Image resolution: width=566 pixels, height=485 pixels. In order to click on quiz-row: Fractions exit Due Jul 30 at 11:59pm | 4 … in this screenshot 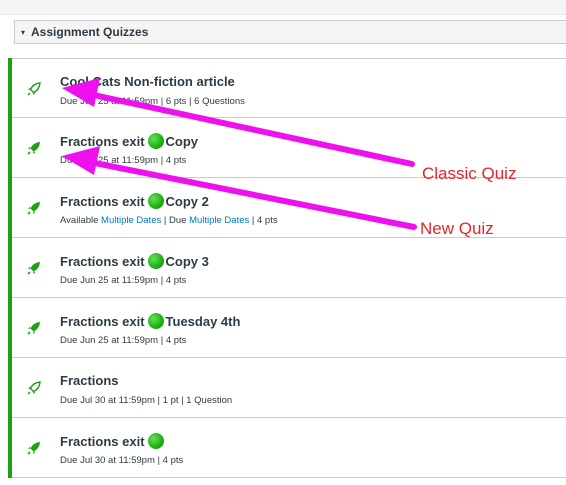, I will do `click(289, 448)`.